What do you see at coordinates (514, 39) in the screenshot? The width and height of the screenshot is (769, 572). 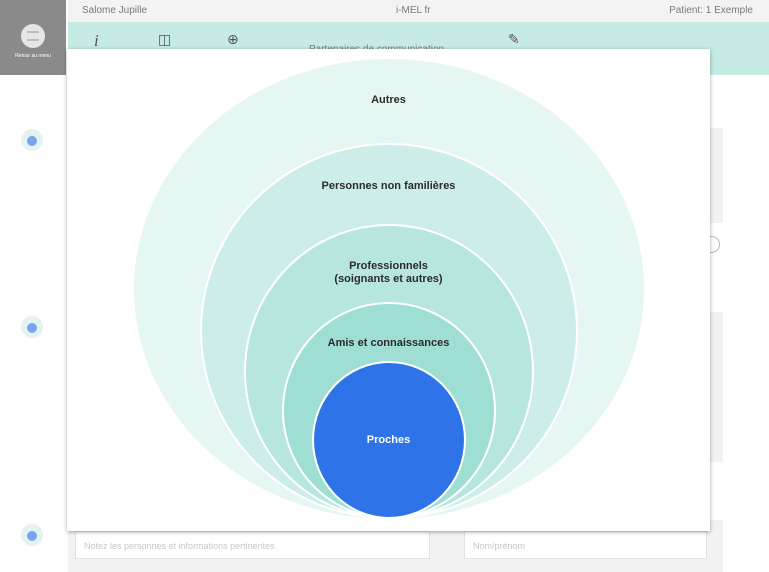 I see `edit-icon: ✎` at bounding box center [514, 39].